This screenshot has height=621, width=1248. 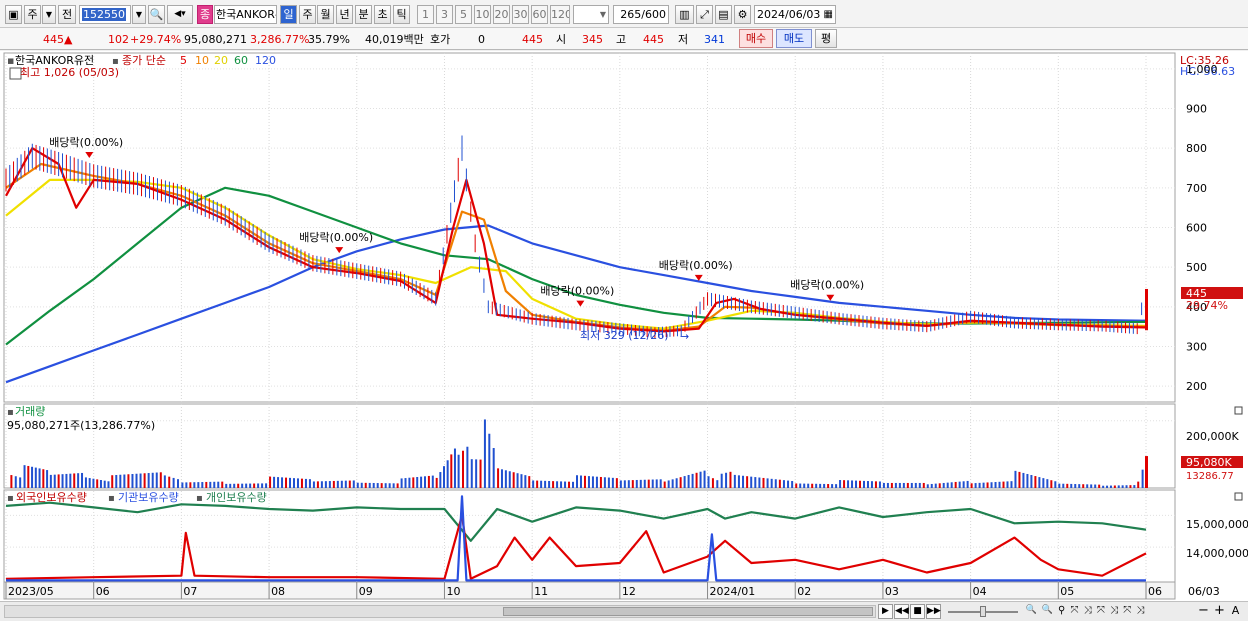 What do you see at coordinates (440, 611) in the screenshot?
I see `horizontal-scrollbar` at bounding box center [440, 611].